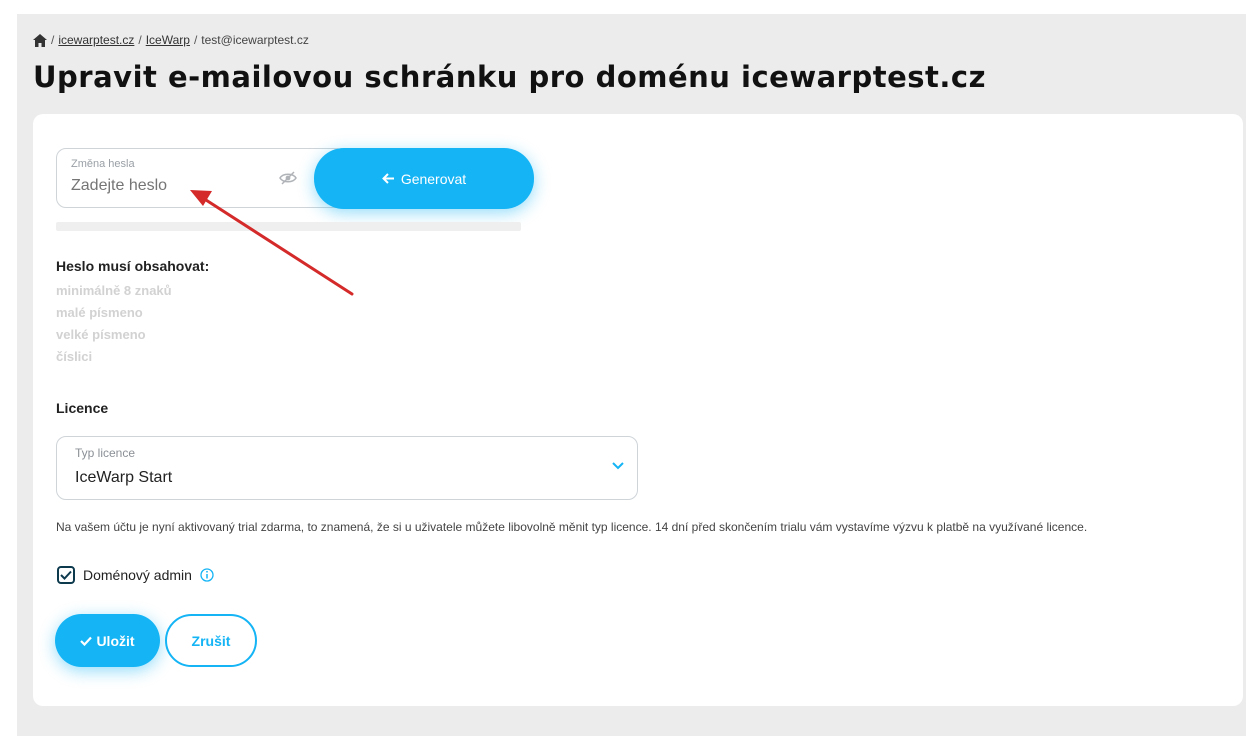  Describe the element at coordinates (74, 356) in the screenshot. I see `requirement-item: číslici` at that location.